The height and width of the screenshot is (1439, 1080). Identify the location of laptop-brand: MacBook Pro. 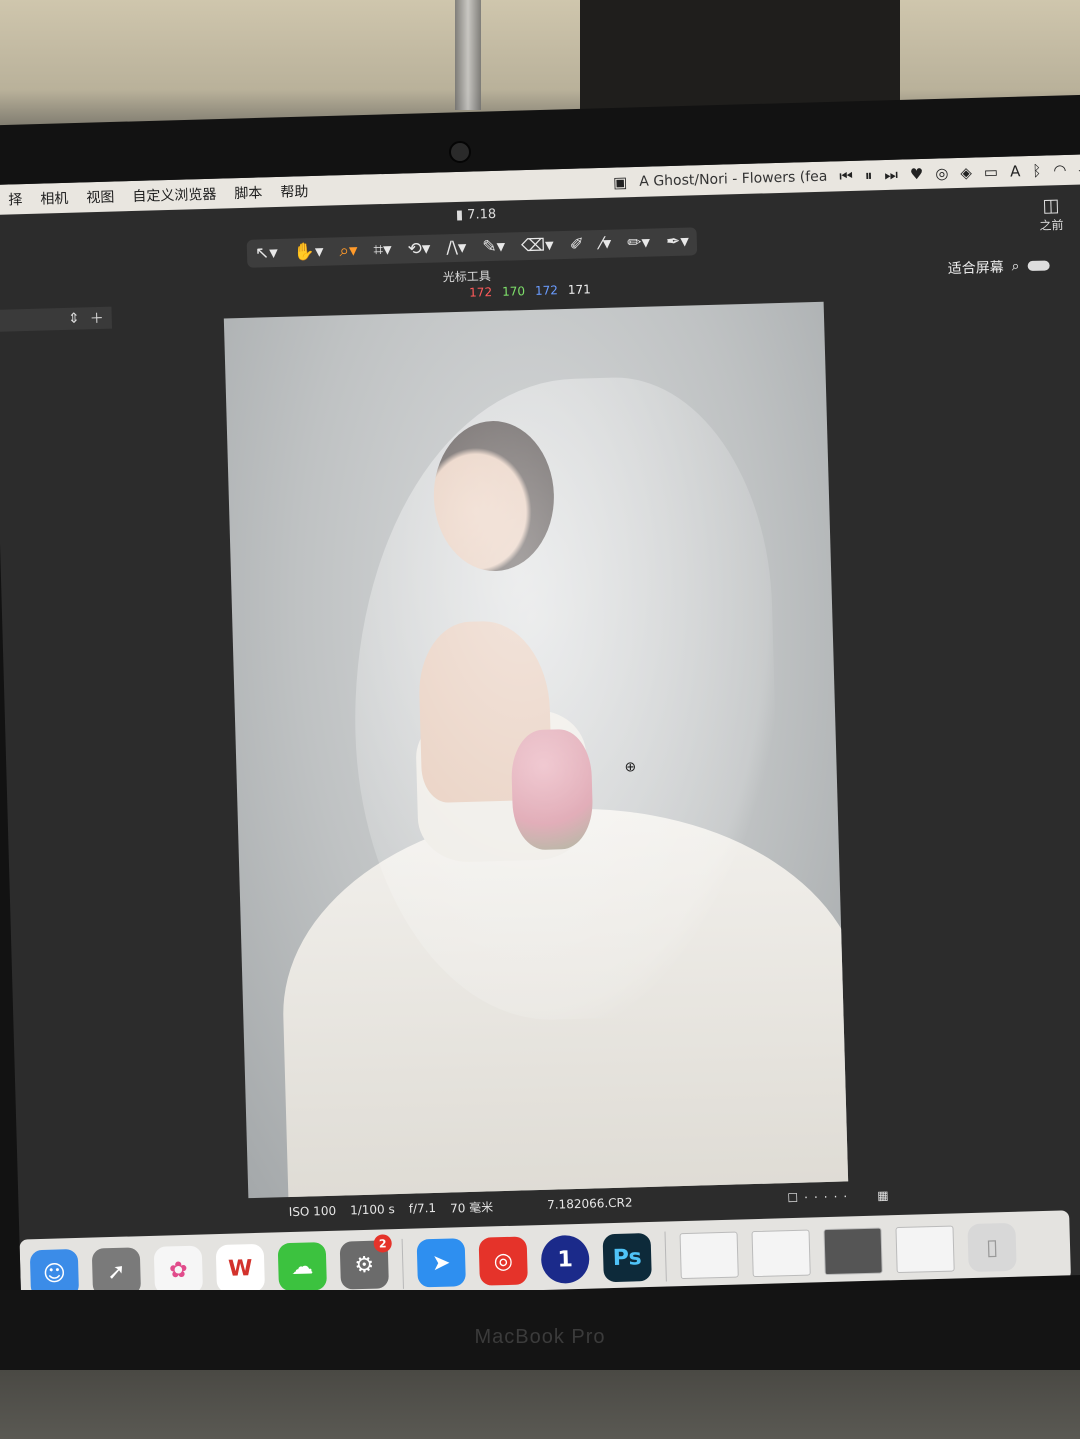
(540, 1337).